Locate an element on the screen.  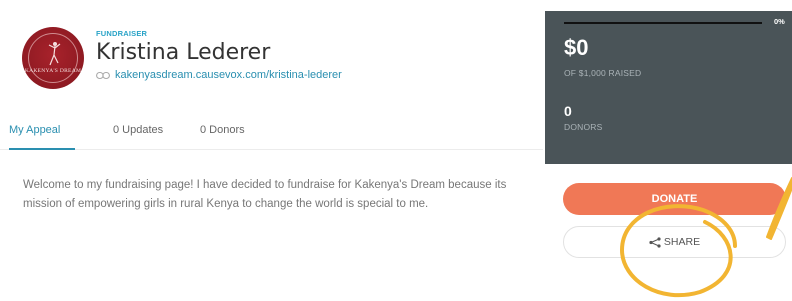
tab-updates: 0 Updates is located at coordinates (138, 130).